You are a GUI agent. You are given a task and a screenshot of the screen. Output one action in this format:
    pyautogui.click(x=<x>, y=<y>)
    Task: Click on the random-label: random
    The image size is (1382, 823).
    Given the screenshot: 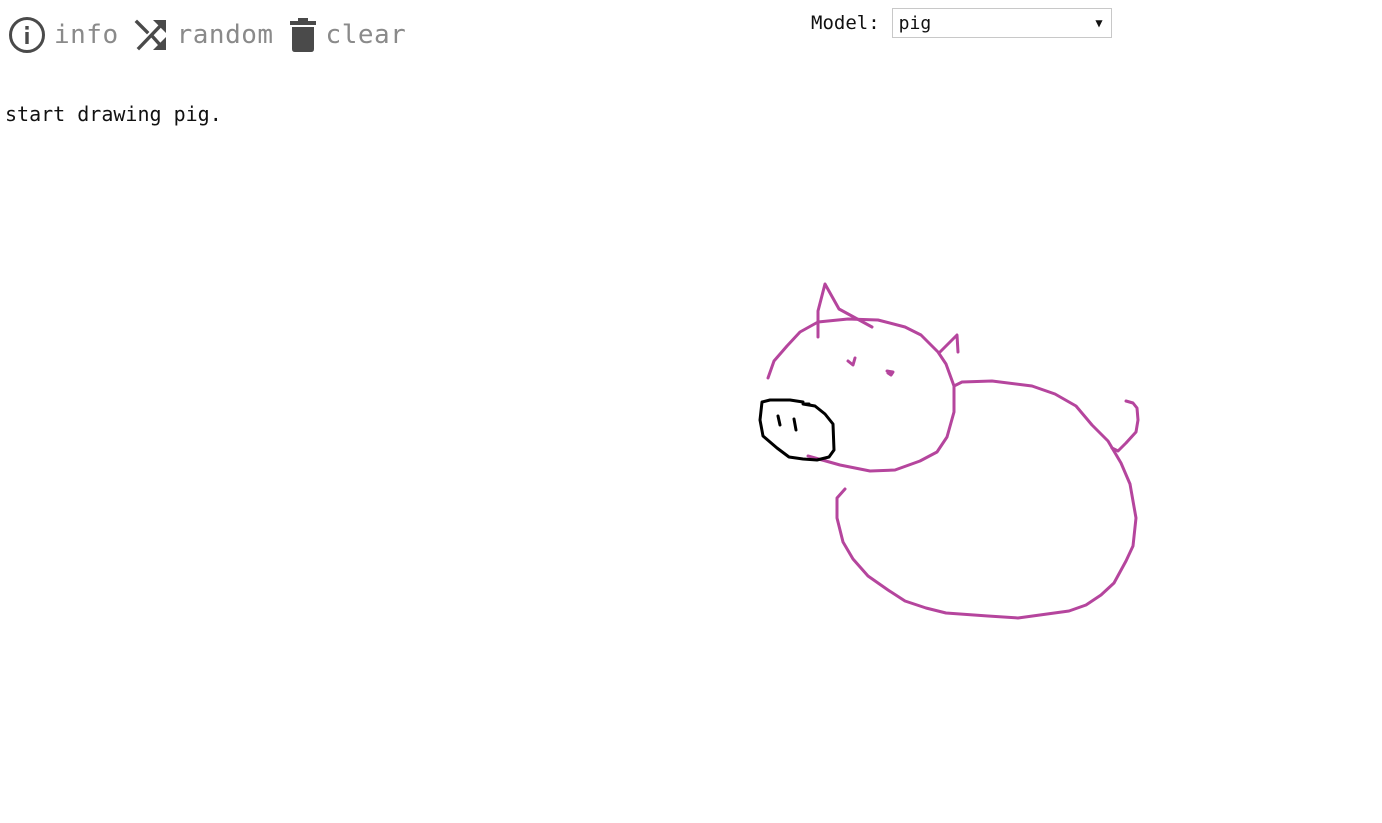 What is the action you would take?
    pyautogui.click(x=225, y=35)
    